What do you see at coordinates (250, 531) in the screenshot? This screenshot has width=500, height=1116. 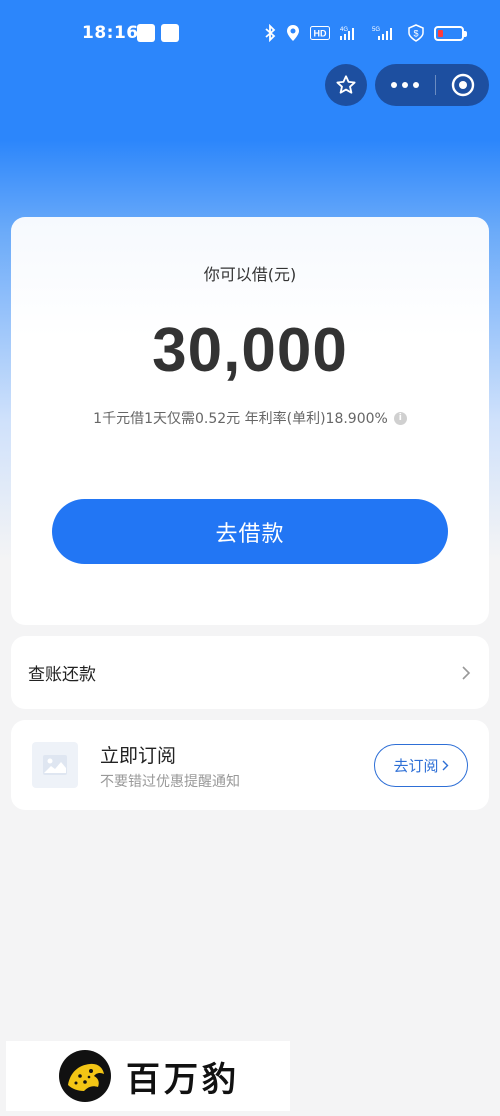 I see `borrow-button: 去借款` at bounding box center [250, 531].